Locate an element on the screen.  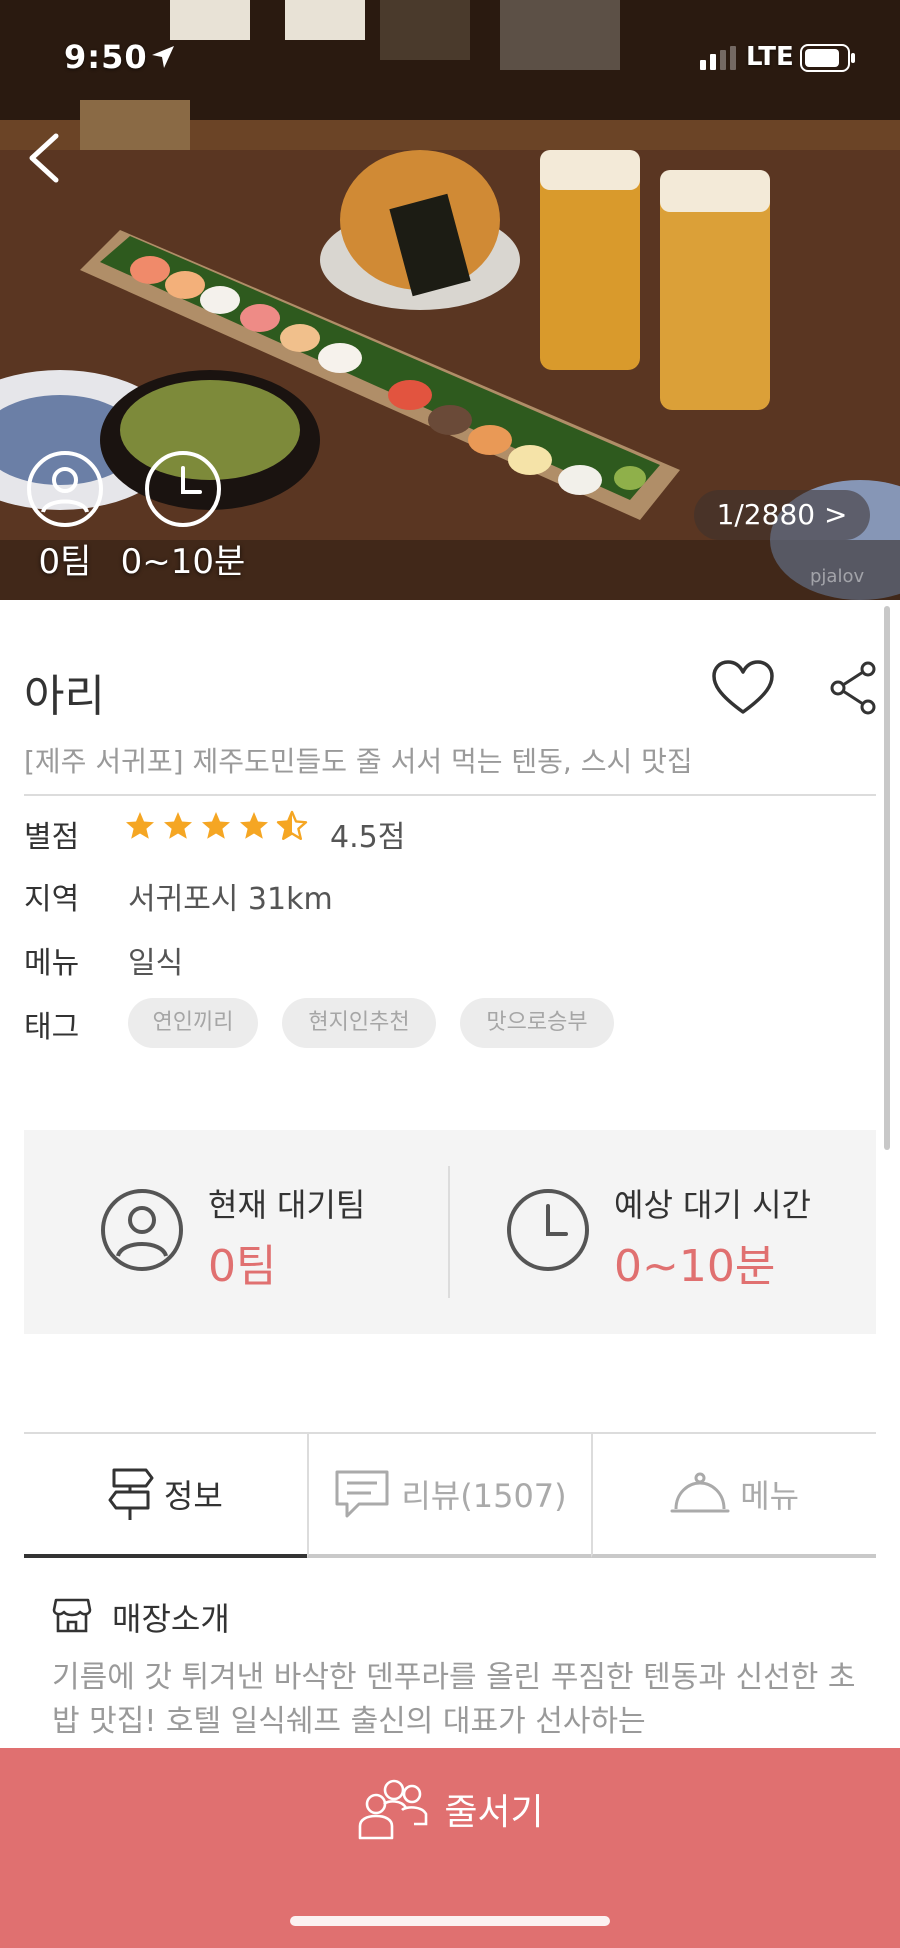
menu-label: 메뉴 is located at coordinates (52, 963).